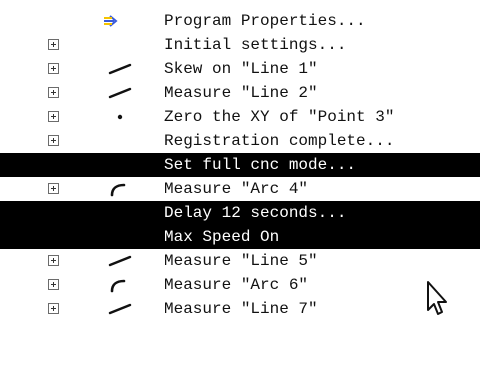  I want to click on tree-row-measure-arc-6: Measure "Arc 6", so click(240, 285).